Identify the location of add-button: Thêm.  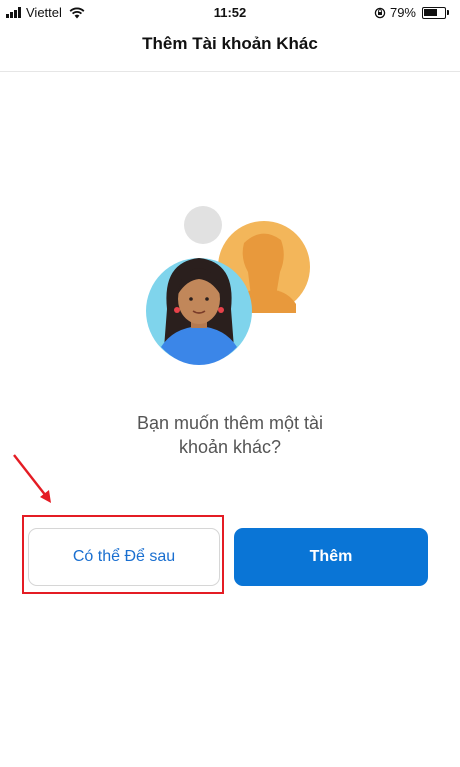
(331, 557).